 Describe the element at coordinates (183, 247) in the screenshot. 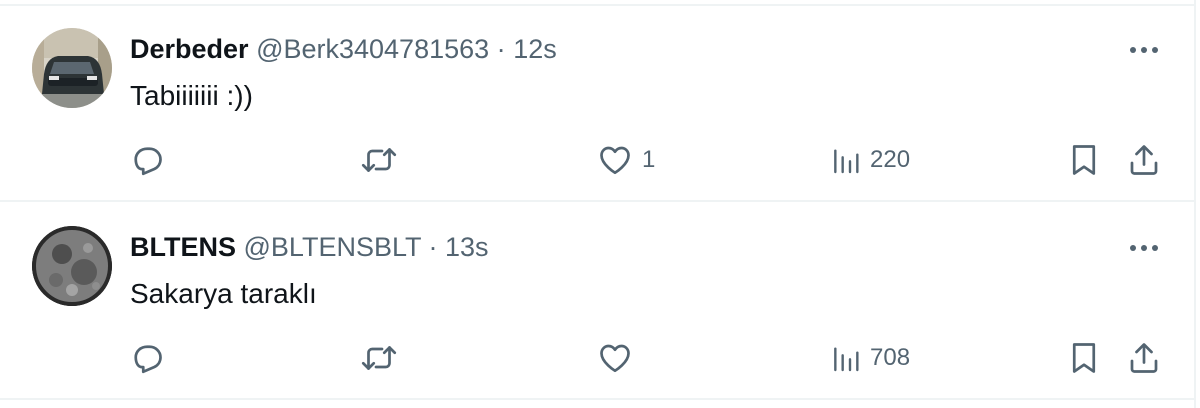

I see `display-name: BLTENS` at that location.